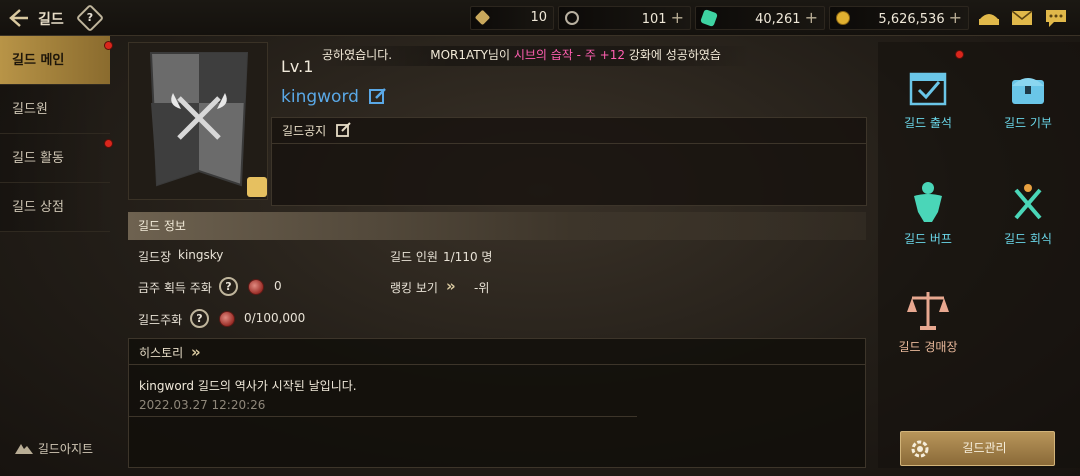  I want to click on leader-value: kingsky, so click(201, 255).